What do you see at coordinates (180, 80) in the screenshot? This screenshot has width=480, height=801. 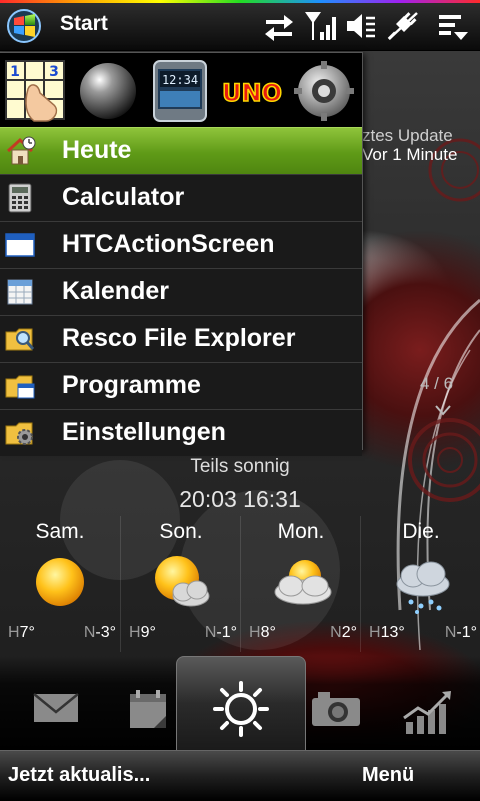 I see `svg-text: 12:34` at bounding box center [180, 80].